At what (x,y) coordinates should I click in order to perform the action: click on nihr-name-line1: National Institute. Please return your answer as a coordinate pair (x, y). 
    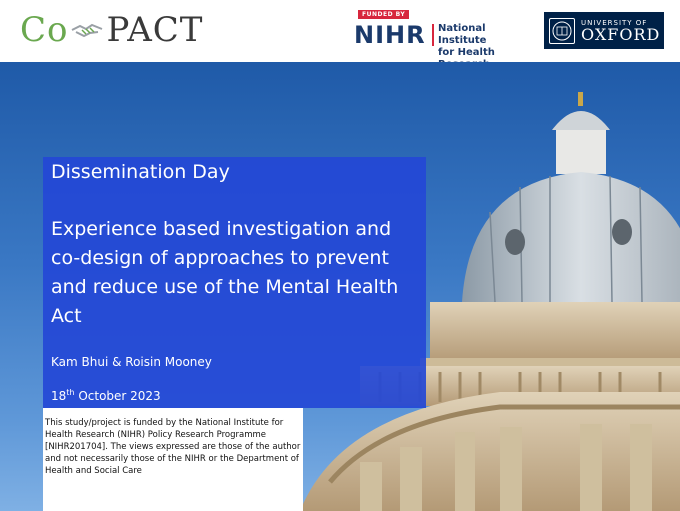
    Looking at the image, I should click on (462, 34).